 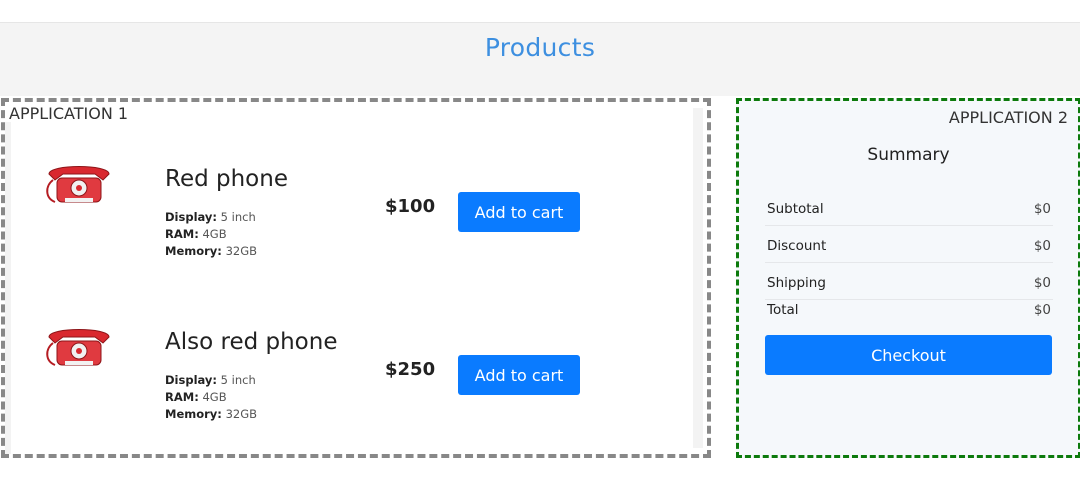 What do you see at coordinates (797, 246) in the screenshot?
I see `summary-label: Discount` at bounding box center [797, 246].